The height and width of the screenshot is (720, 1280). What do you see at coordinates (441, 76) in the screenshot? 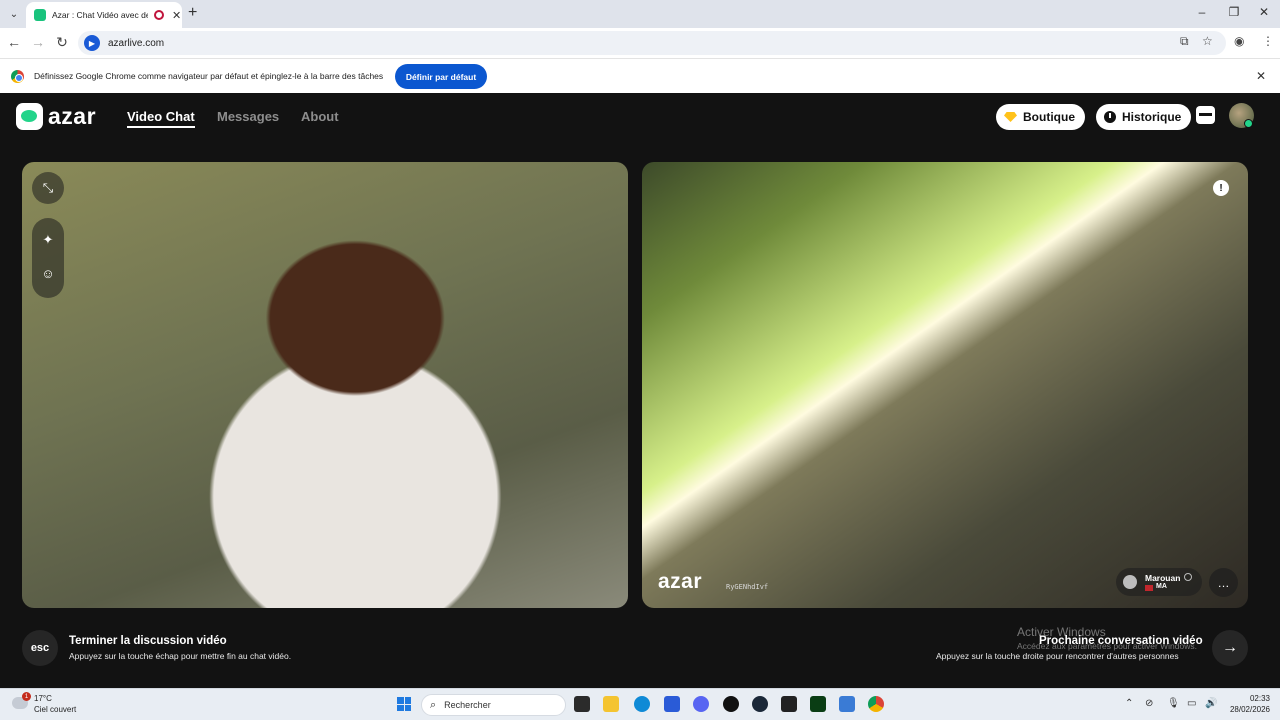
I see `set-default-button: Définir par défaut` at bounding box center [441, 76].